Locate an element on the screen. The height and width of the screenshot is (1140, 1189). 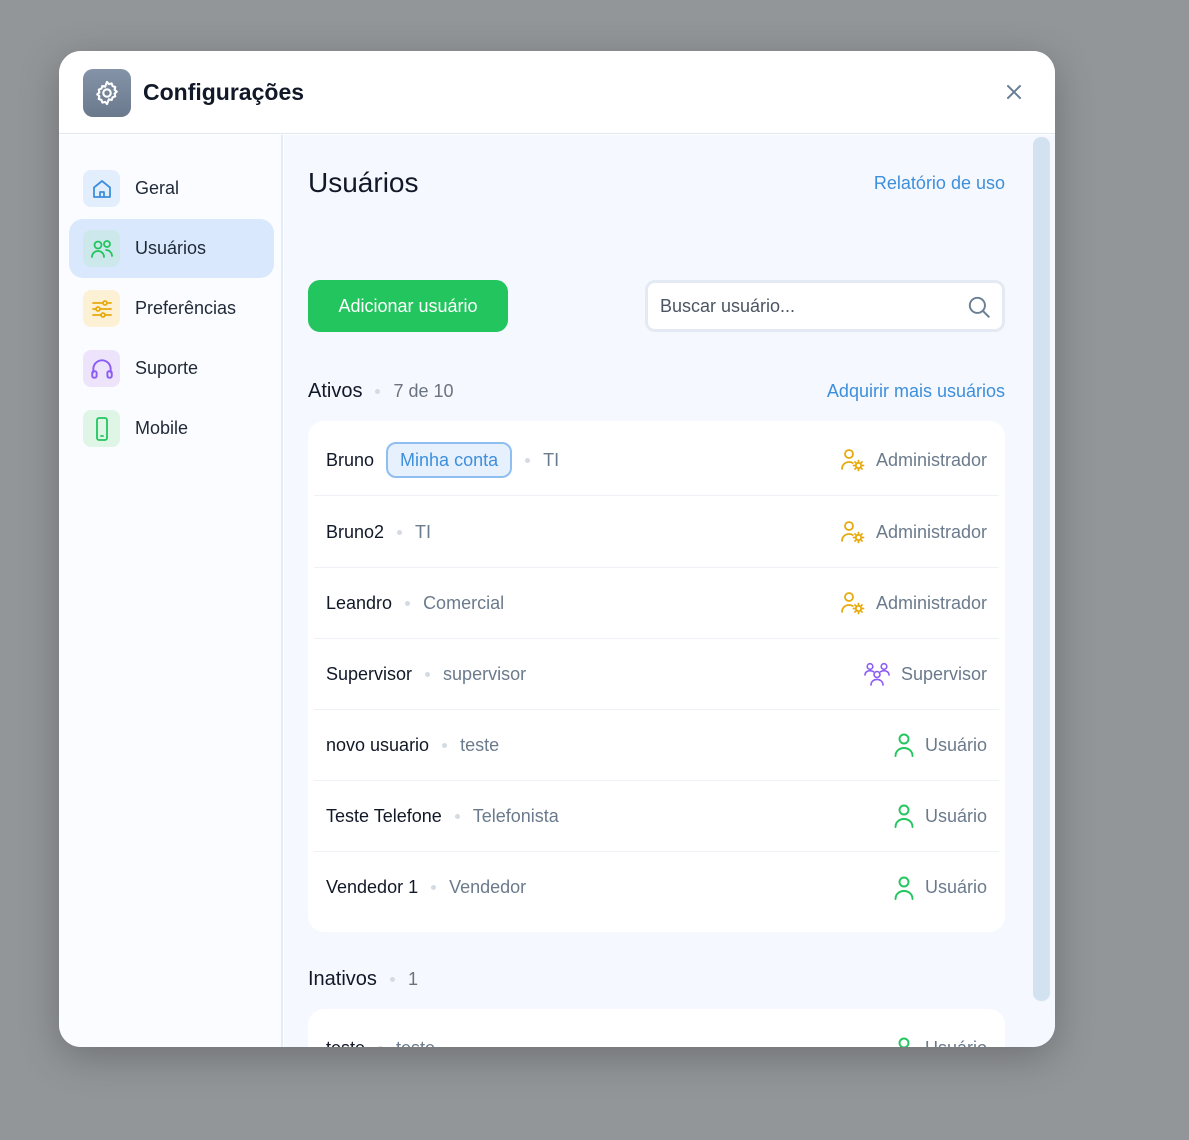
sidebar-item-geral: Geral is located at coordinates (171, 188).